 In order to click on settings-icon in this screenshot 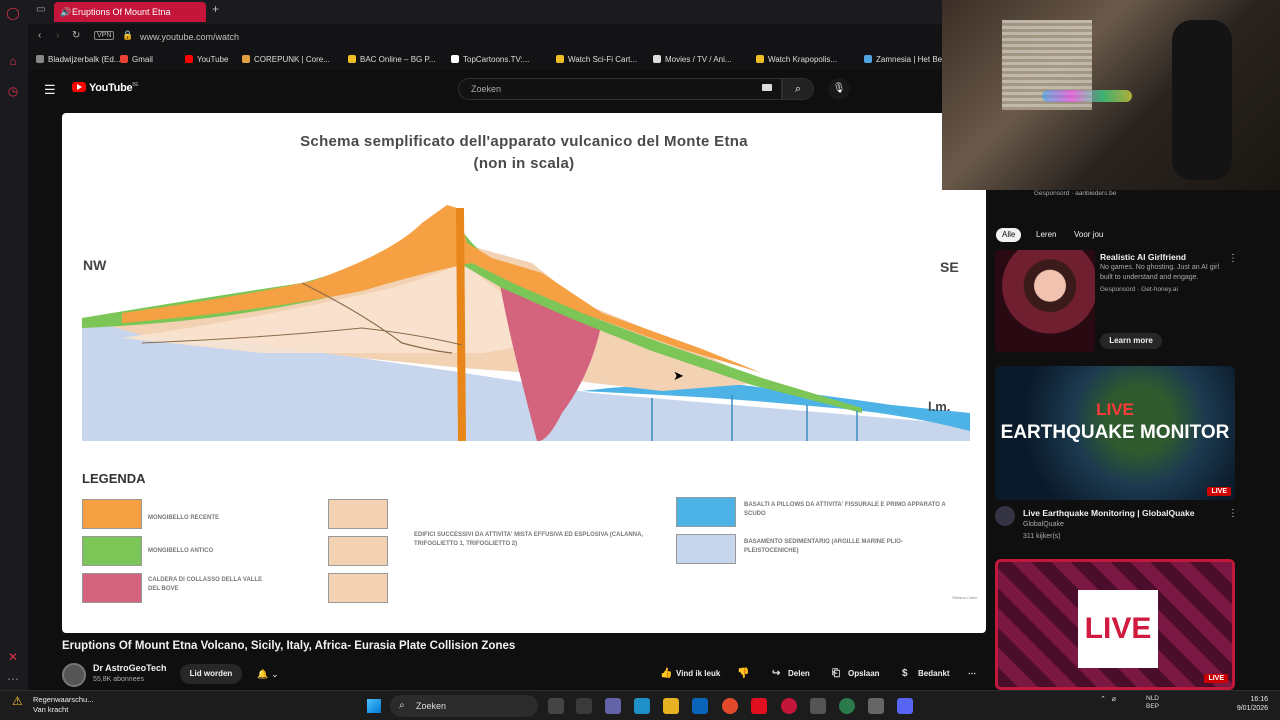, I will do `click(876, 706)`.